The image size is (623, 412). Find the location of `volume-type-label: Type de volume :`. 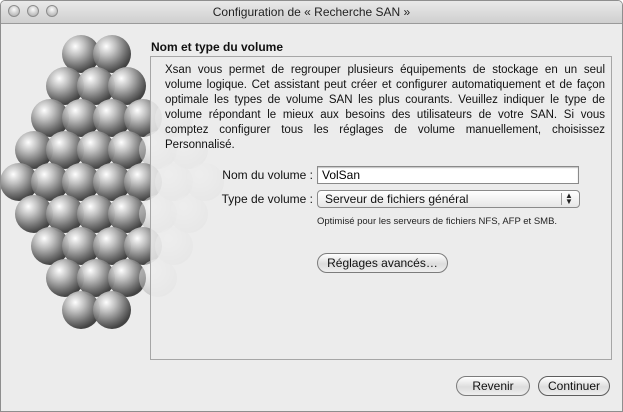

volume-type-label: Type de volume : is located at coordinates (267, 199).